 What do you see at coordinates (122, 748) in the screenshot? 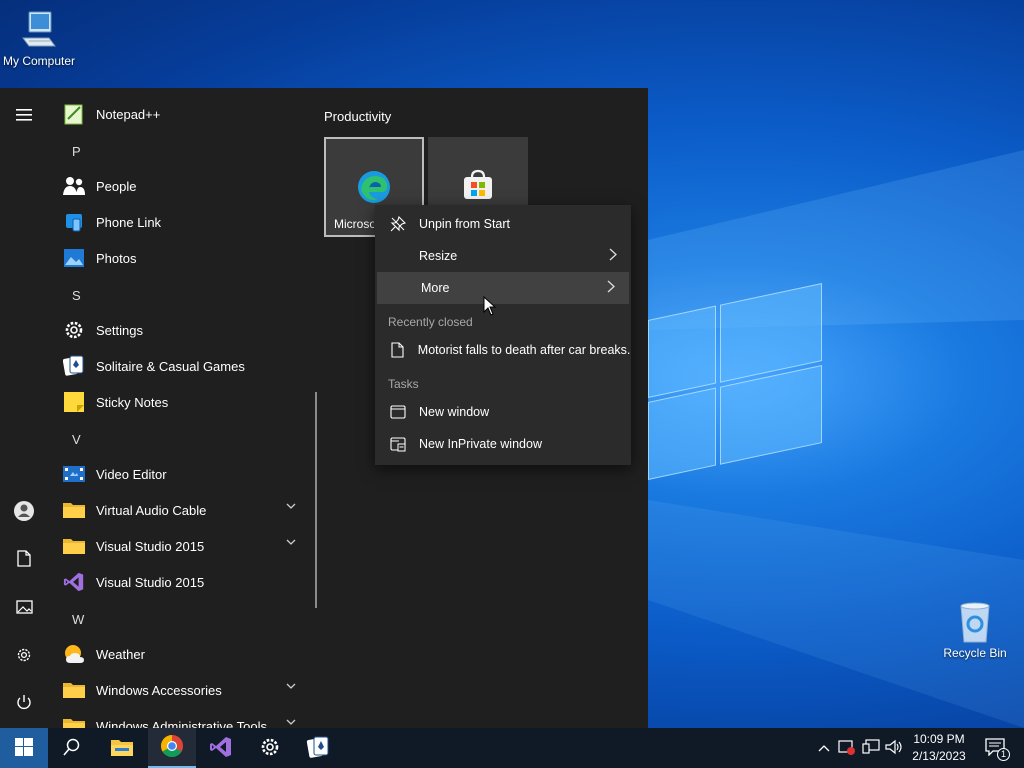
I see `taskbar-file-explorer` at bounding box center [122, 748].